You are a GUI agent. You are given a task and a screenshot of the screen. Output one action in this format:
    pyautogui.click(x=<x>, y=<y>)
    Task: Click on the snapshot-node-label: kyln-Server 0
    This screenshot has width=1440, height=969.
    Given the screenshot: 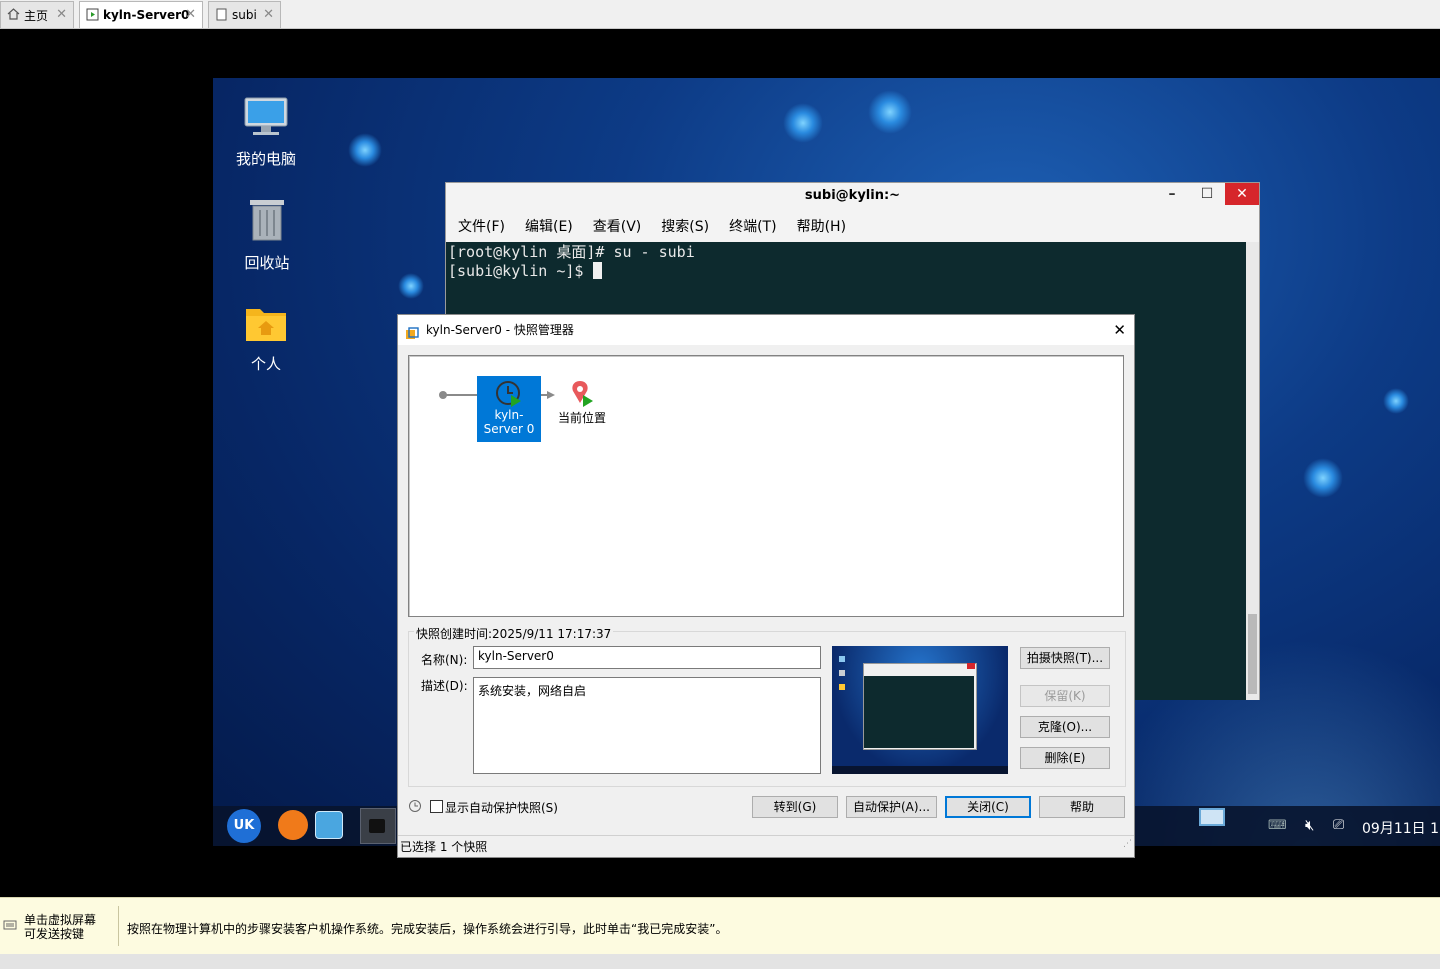 What is the action you would take?
    pyautogui.click(x=509, y=422)
    